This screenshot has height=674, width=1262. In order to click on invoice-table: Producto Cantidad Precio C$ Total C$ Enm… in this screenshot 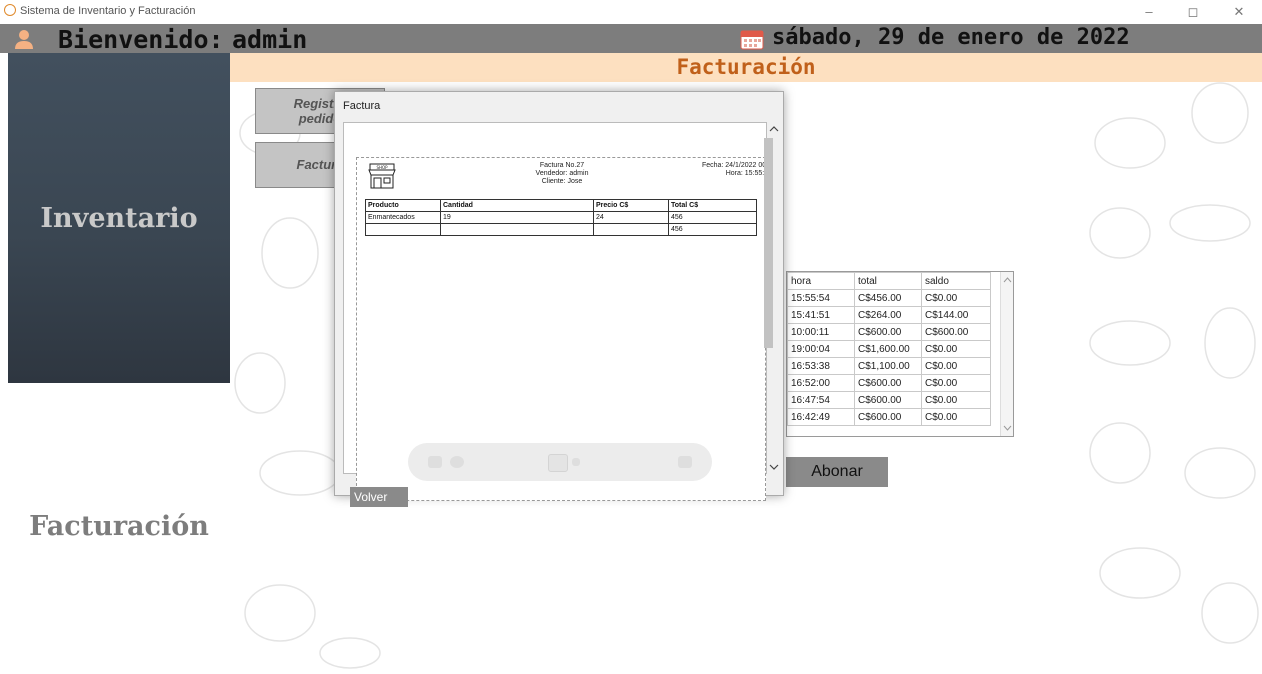, I will do `click(561, 217)`.